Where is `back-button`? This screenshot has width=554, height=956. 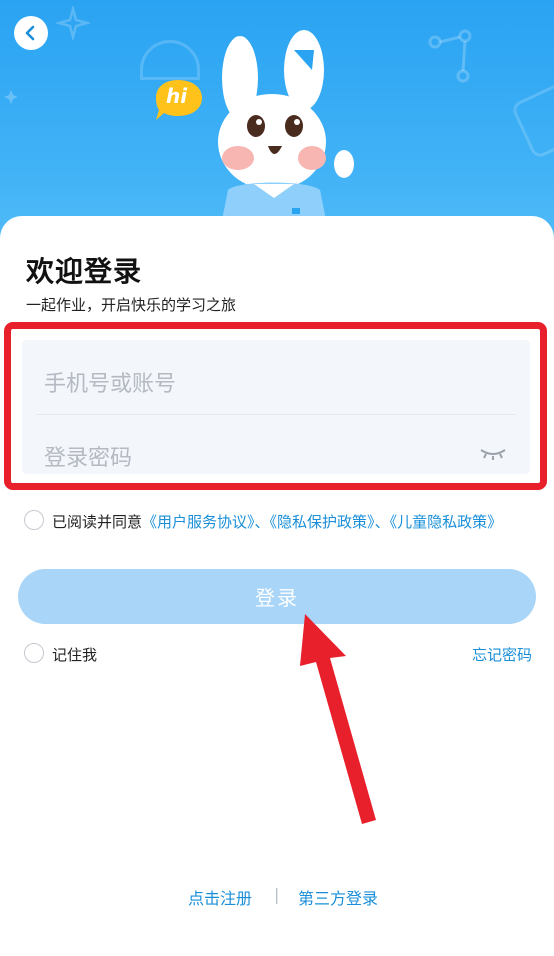 back-button is located at coordinates (31, 33).